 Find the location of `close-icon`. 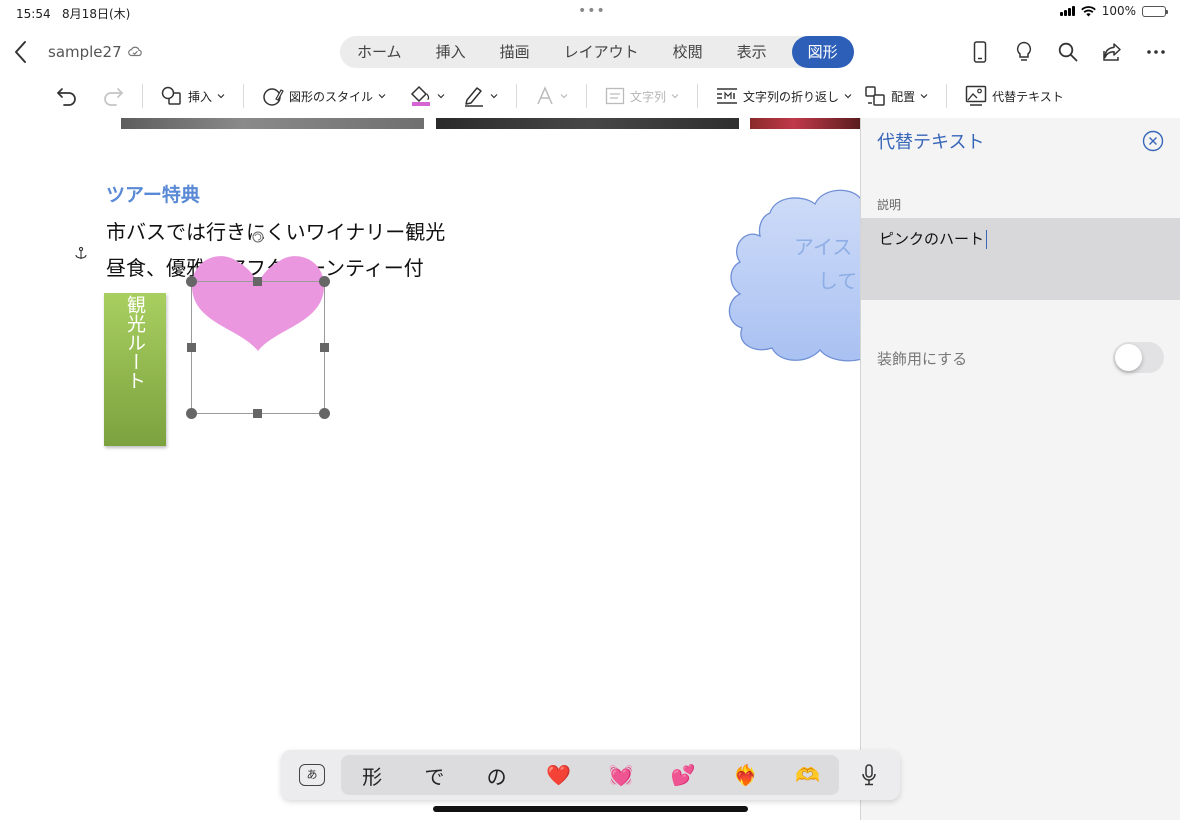

close-icon is located at coordinates (1153, 141).